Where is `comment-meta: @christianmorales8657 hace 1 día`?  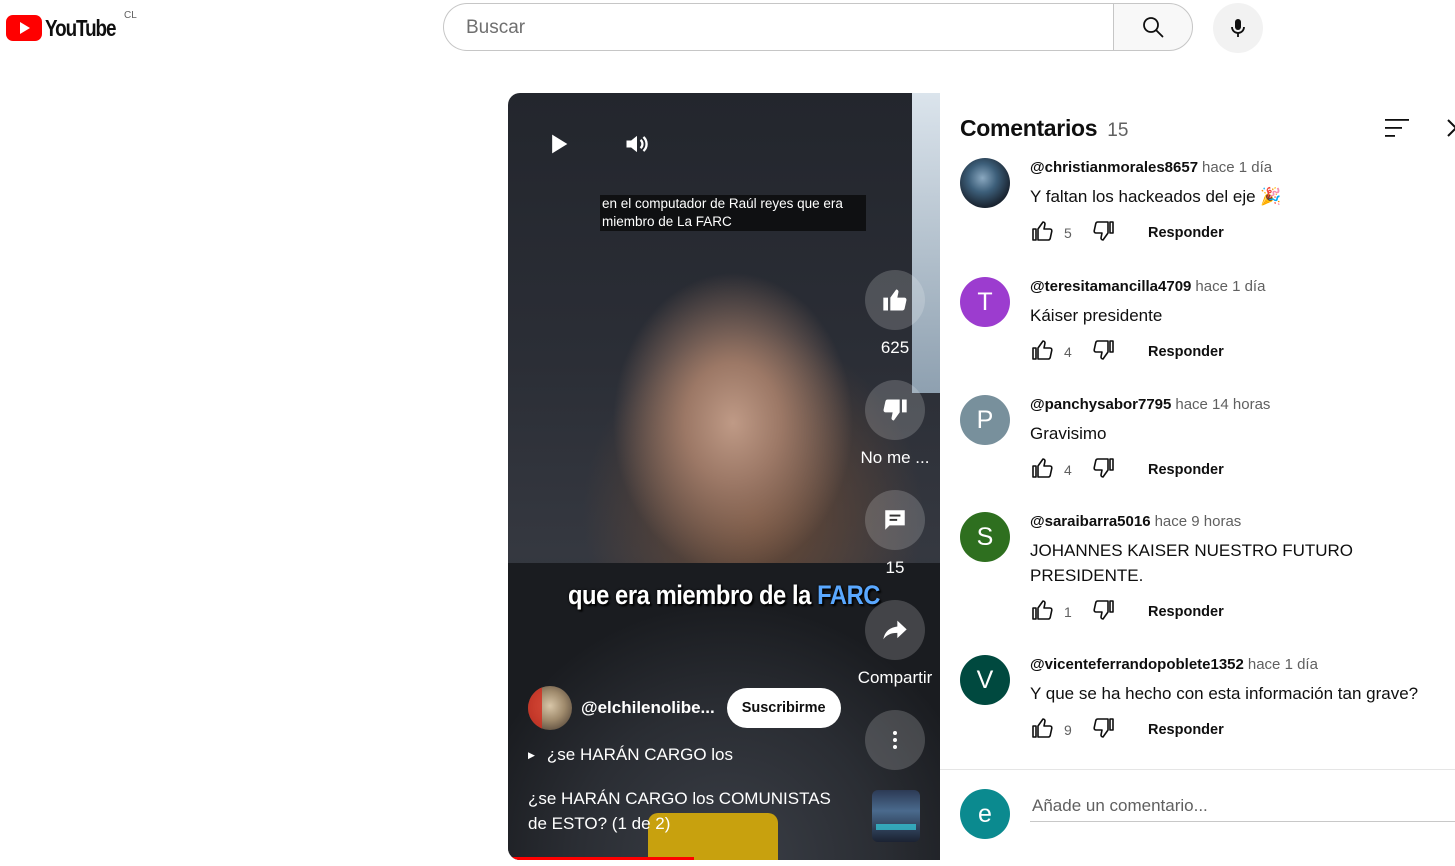 comment-meta: @christianmorales8657 hace 1 día is located at coordinates (1242, 168).